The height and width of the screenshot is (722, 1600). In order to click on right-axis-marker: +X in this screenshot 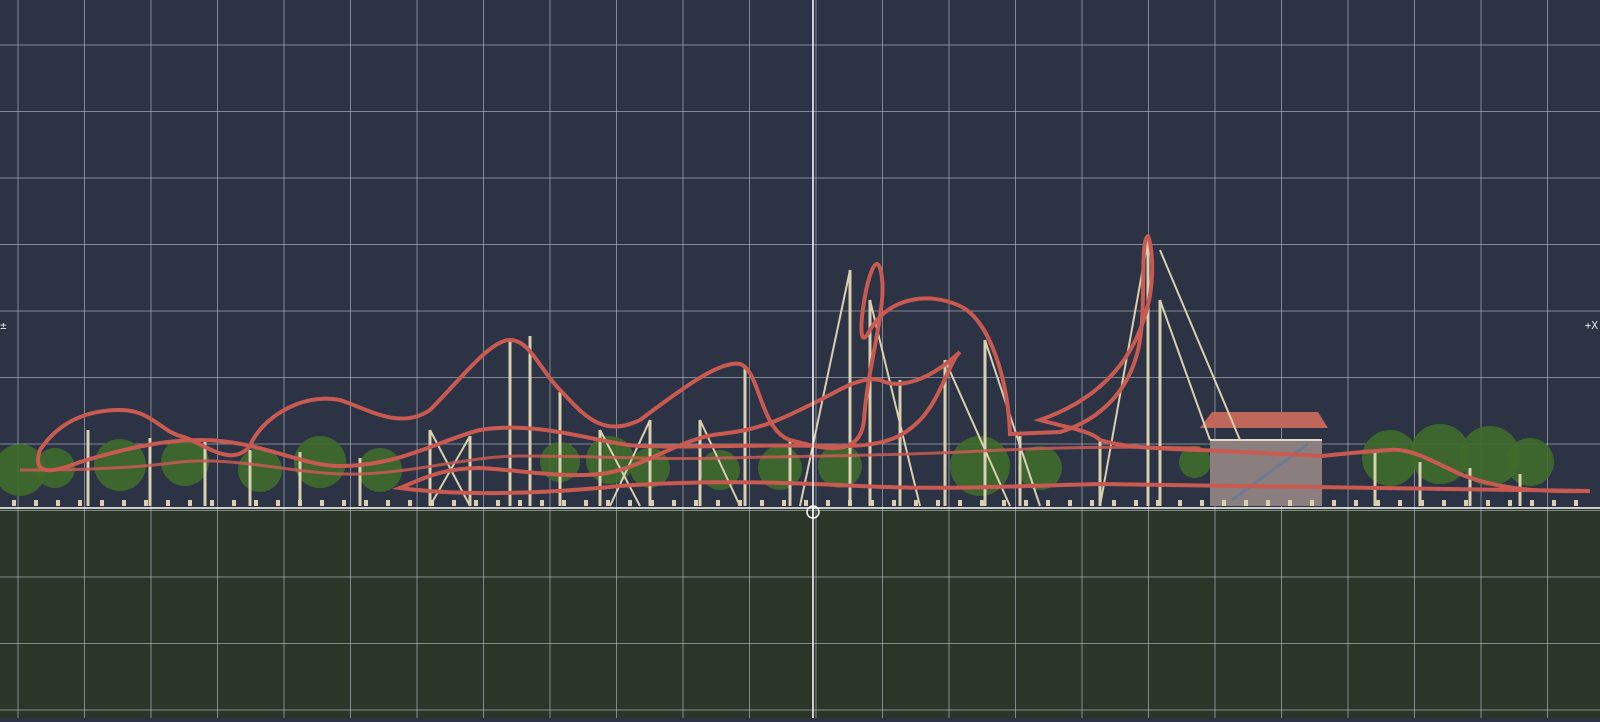, I will do `click(1591, 325)`.